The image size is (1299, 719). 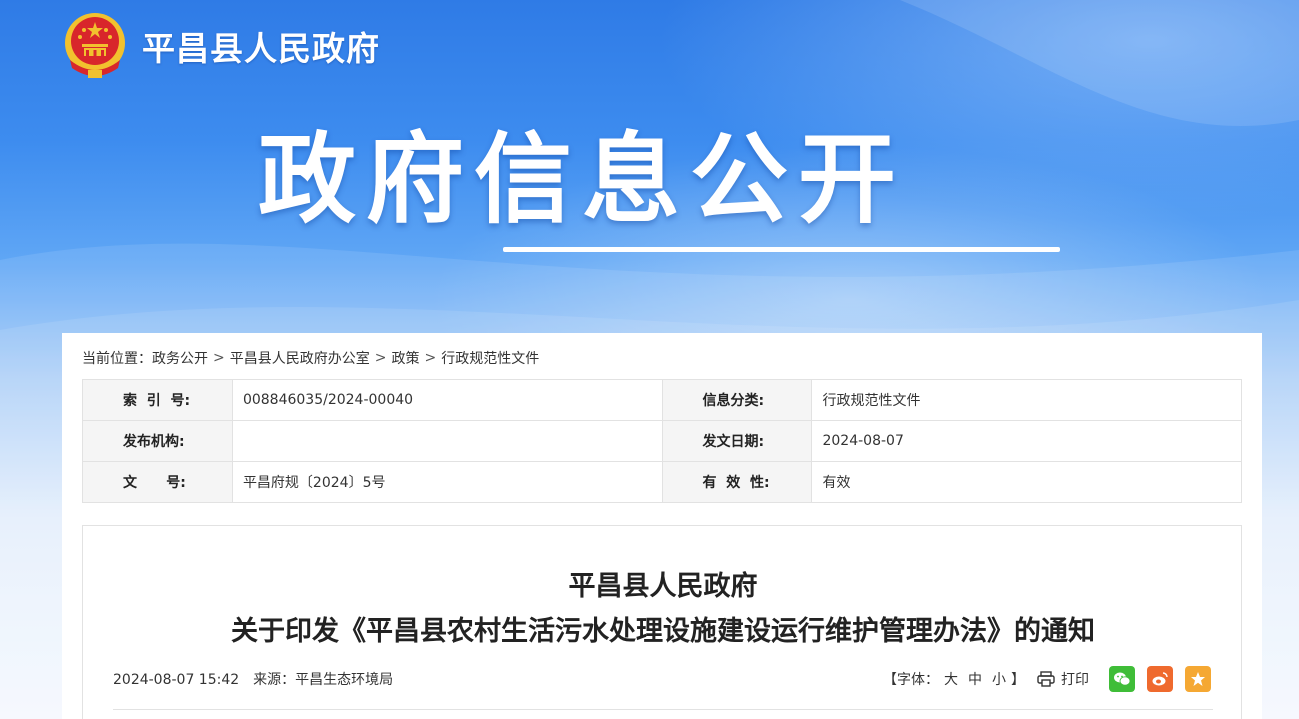 I want to click on star-icon, so click(x=1198, y=679).